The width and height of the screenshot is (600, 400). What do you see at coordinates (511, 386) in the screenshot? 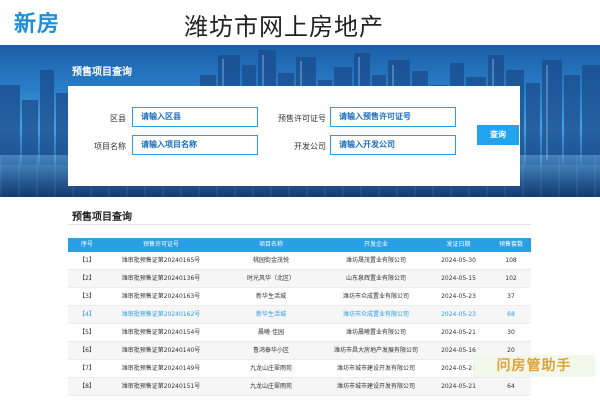
I see `cell-units: 64` at bounding box center [511, 386].